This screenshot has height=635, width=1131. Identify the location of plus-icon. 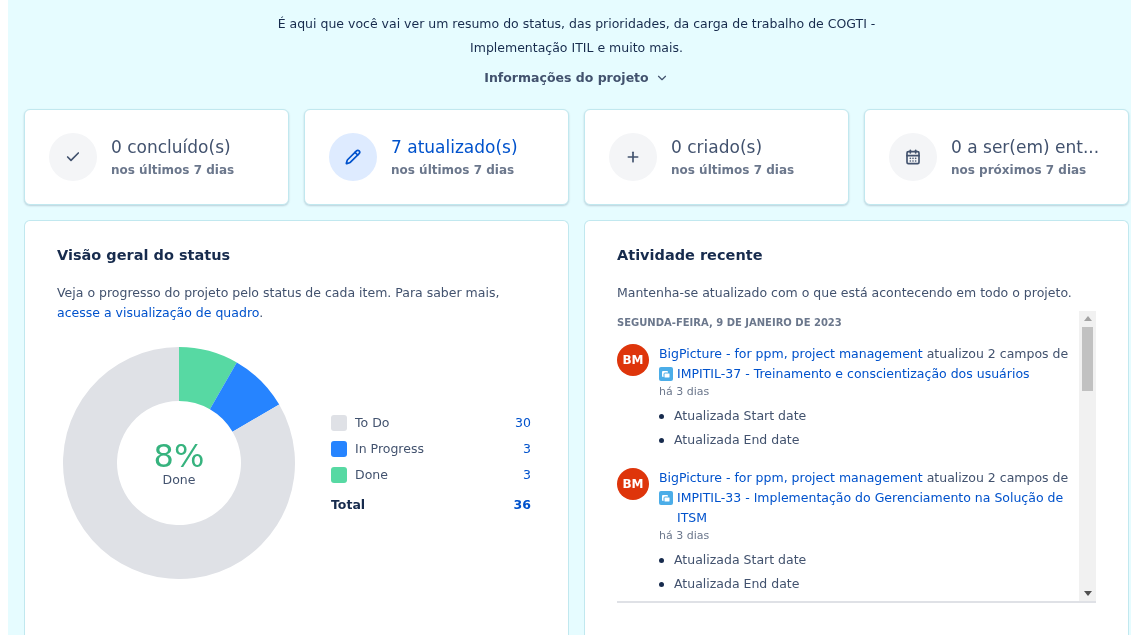
(633, 157).